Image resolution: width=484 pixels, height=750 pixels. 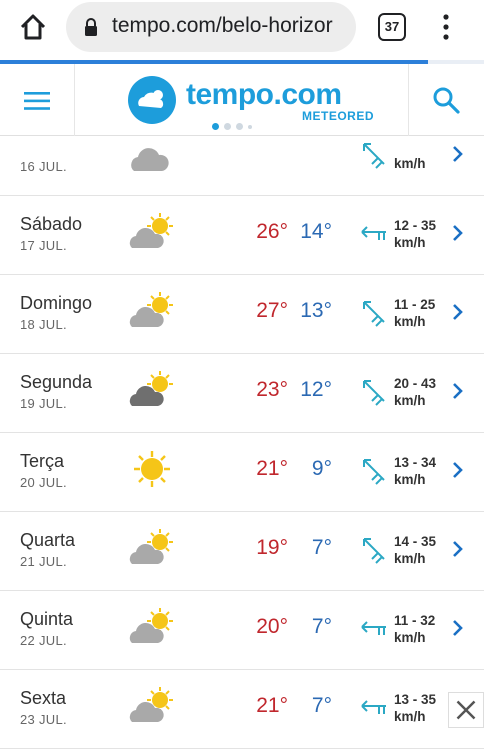 What do you see at coordinates (415, 471) in the screenshot?
I see `wind-speed: 13 - 34 km/h` at bounding box center [415, 471].